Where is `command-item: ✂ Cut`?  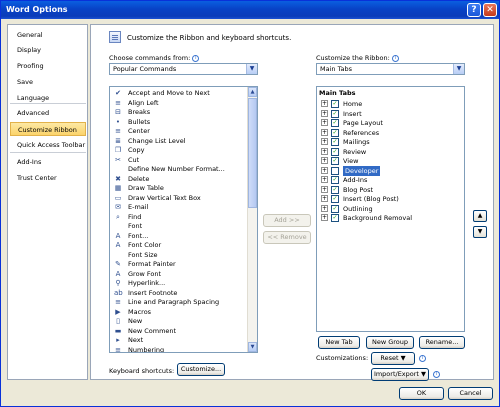 command-item: ✂ Cut is located at coordinates (183, 160).